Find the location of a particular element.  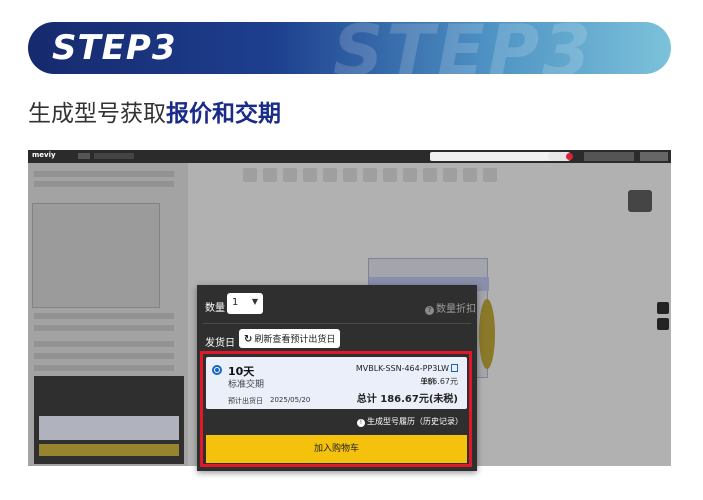

copy-icon is located at coordinates (454, 368).